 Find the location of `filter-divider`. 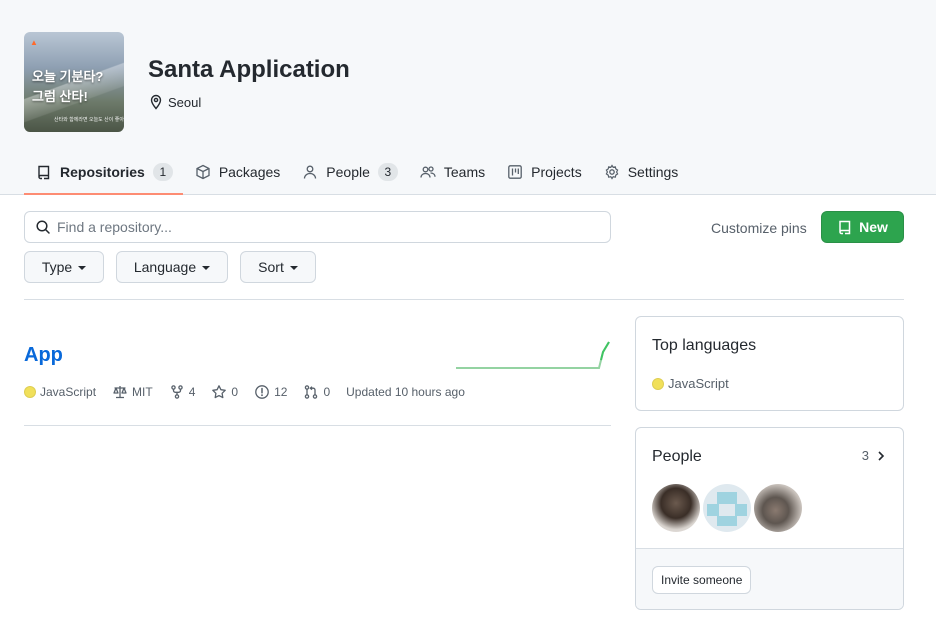

filter-divider is located at coordinates (464, 299).